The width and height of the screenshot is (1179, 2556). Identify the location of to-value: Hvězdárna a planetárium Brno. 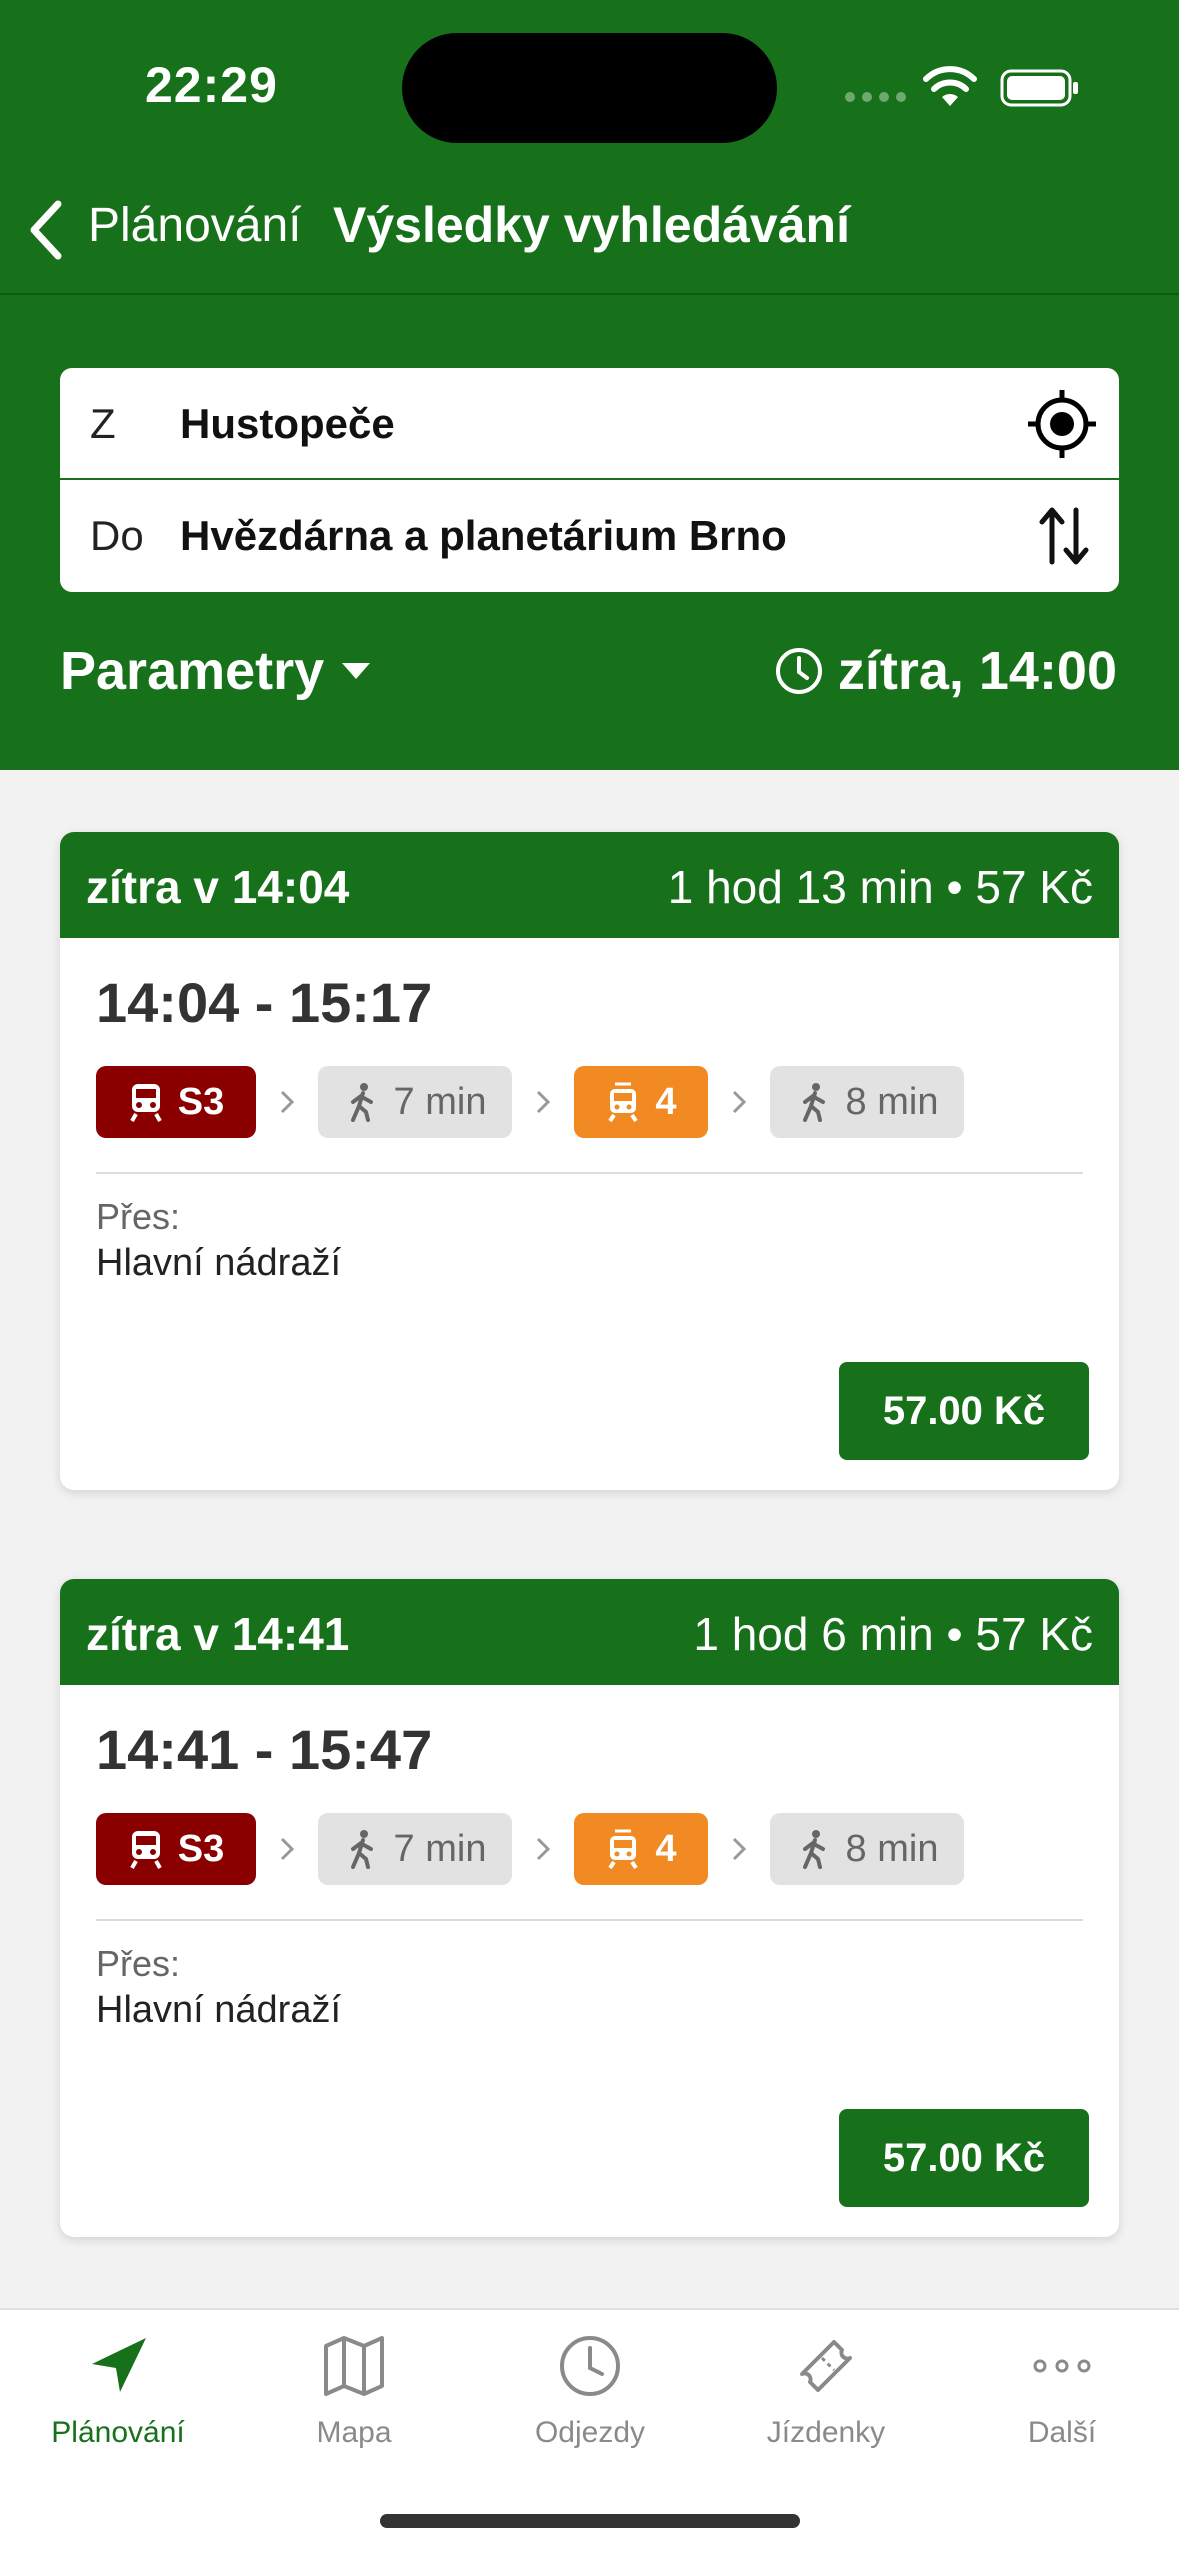
(483, 535).